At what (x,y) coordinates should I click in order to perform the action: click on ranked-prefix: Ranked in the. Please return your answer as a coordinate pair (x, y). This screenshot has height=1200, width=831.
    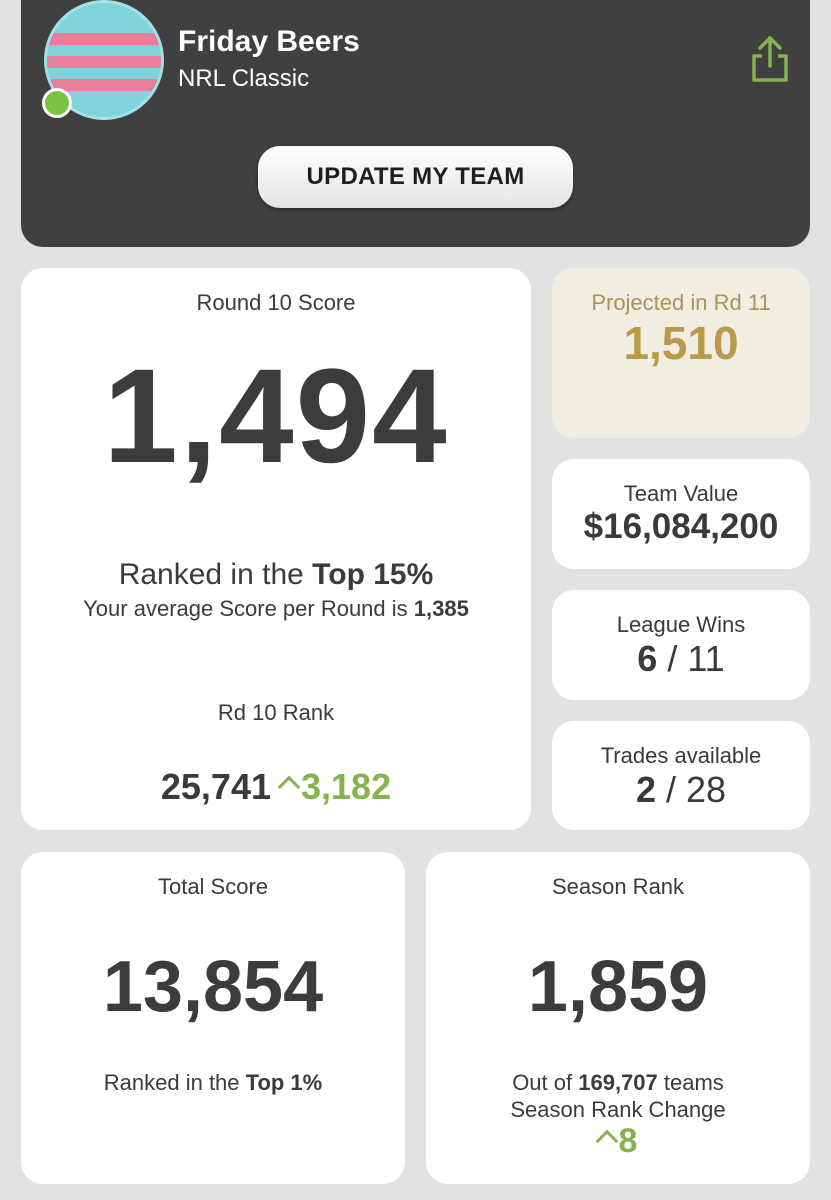
    Looking at the image, I should click on (215, 574).